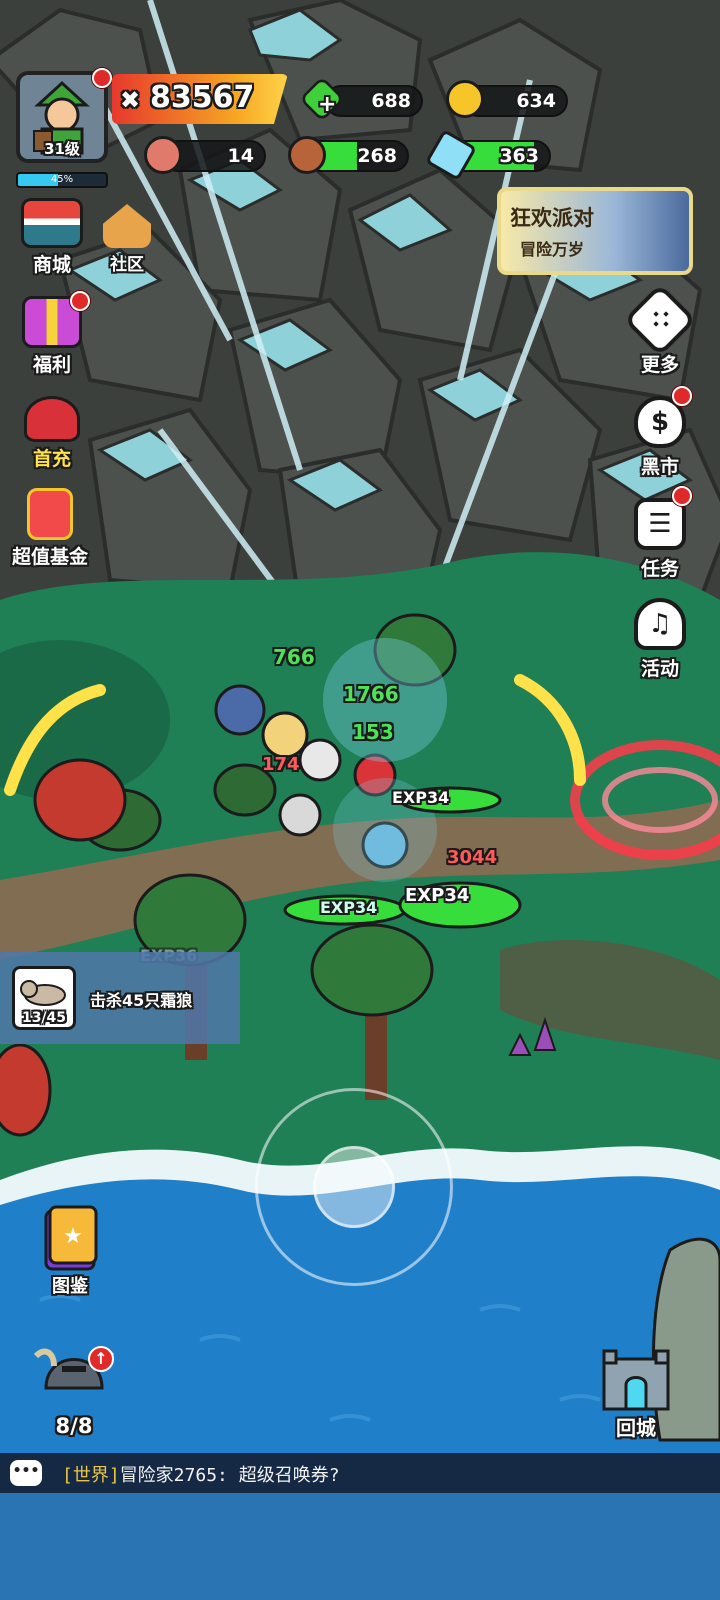 This screenshot has width=720, height=1600. What do you see at coordinates (659, 467) in the screenshot?
I see `black-market-label: 黑市` at bounding box center [659, 467].